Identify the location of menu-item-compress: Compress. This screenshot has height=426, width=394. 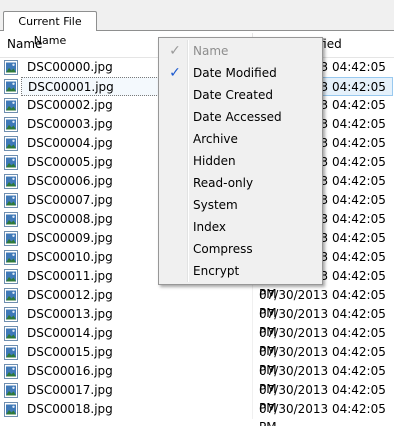
(240, 249).